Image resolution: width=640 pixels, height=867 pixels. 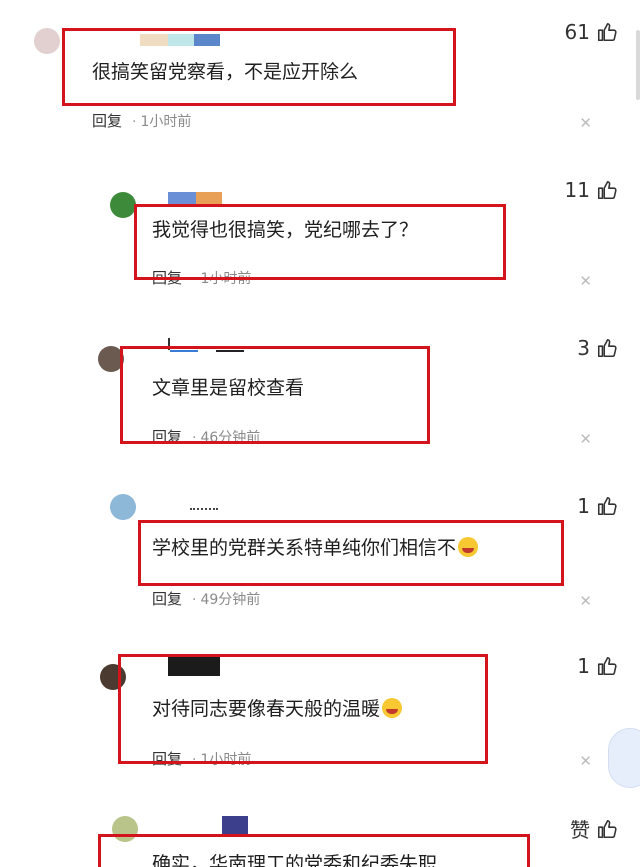 What do you see at coordinates (577, 32) in the screenshot?
I see `like-count: 61` at bounding box center [577, 32].